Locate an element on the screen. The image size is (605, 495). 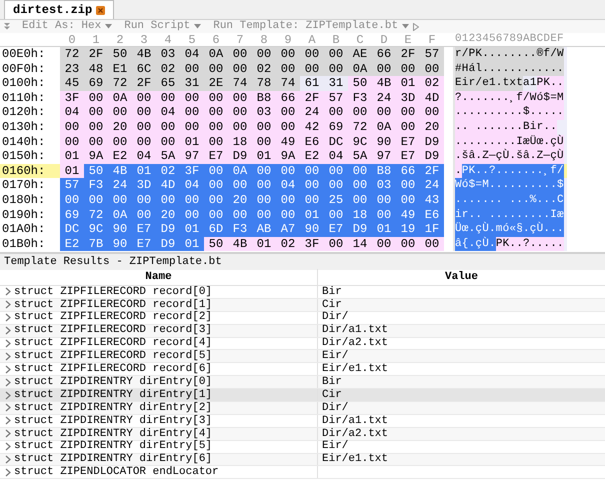
result-row: struct ZIPFILERECORD record[6] Eir/e1.txt is located at coordinates (302, 369).